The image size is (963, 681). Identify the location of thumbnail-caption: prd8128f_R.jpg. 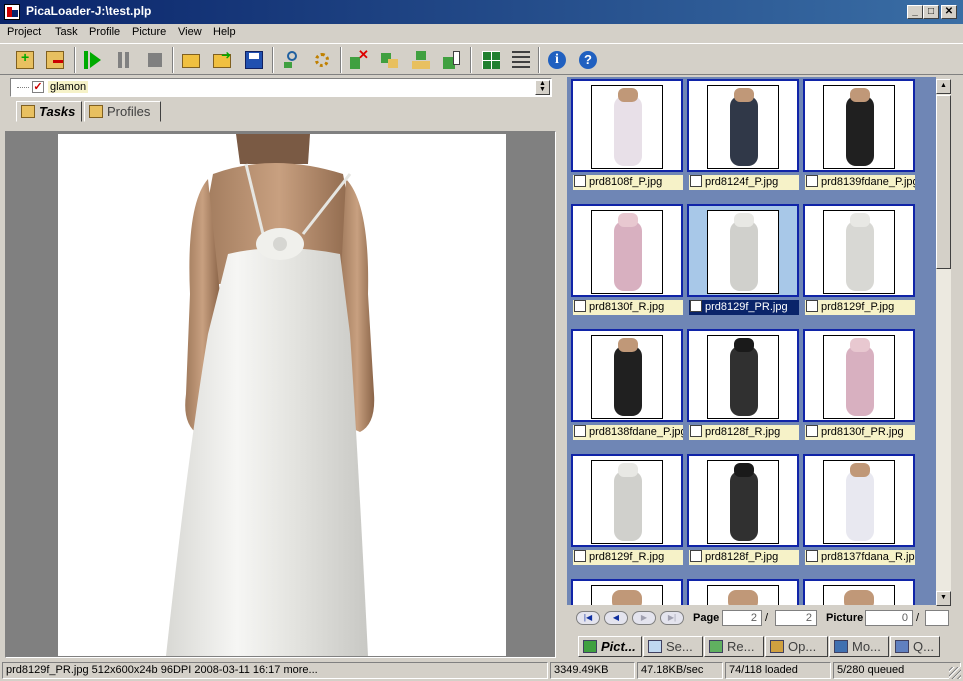
(744, 432).